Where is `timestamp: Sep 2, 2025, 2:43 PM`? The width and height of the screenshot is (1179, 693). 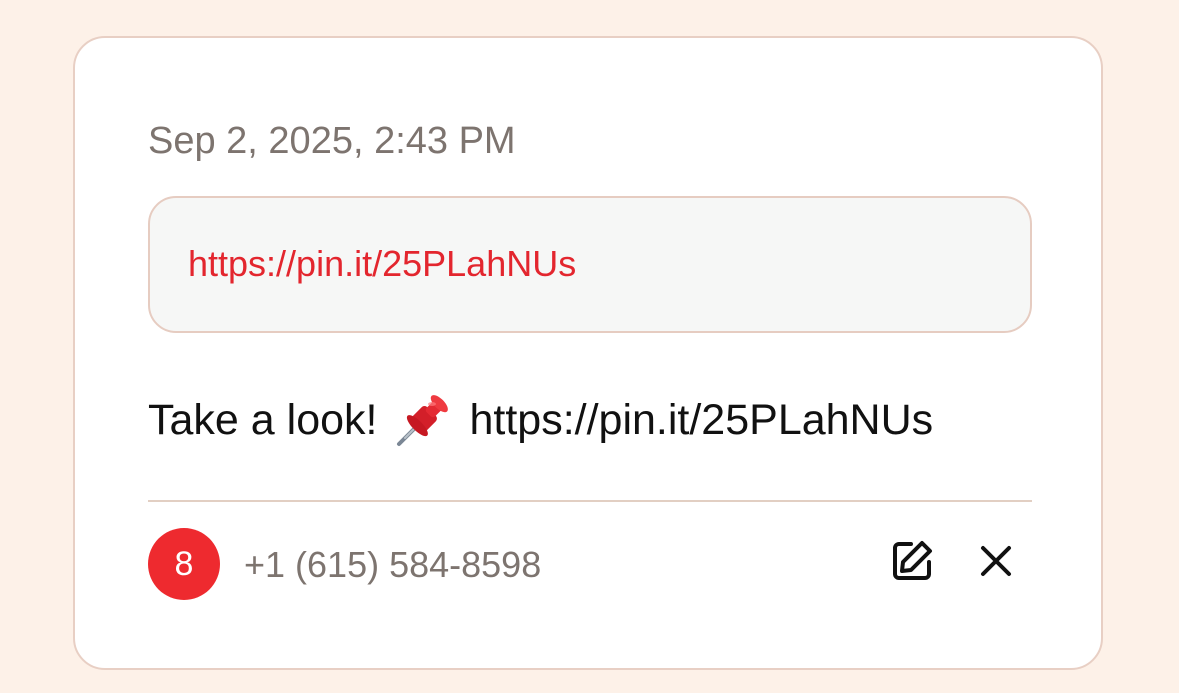
timestamp: Sep 2, 2025, 2:43 PM is located at coordinates (332, 141).